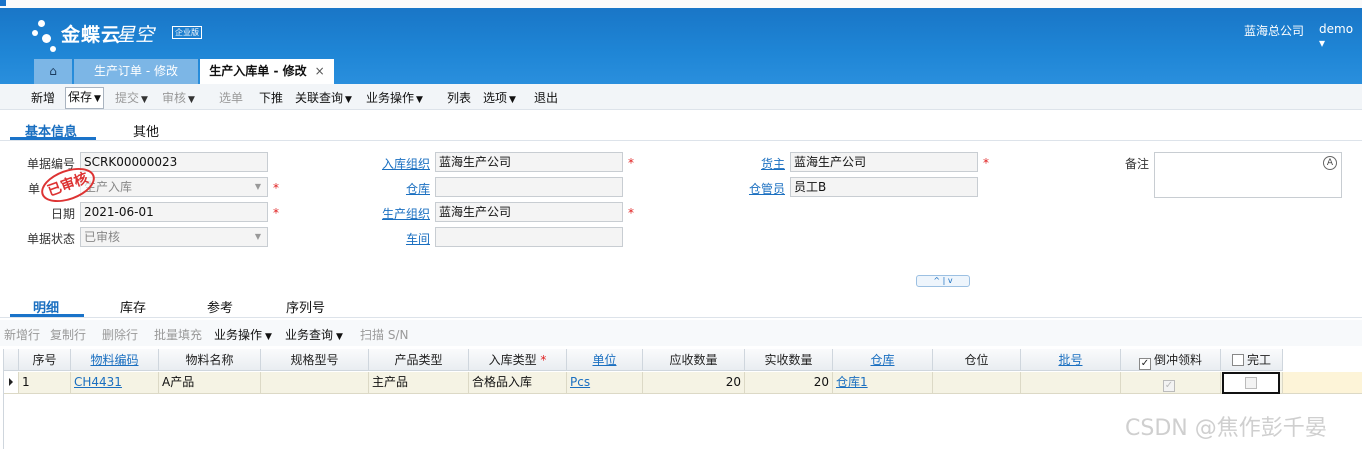 The image size is (1362, 449). I want to click on warehouse-label: 仓库, so click(400, 188).